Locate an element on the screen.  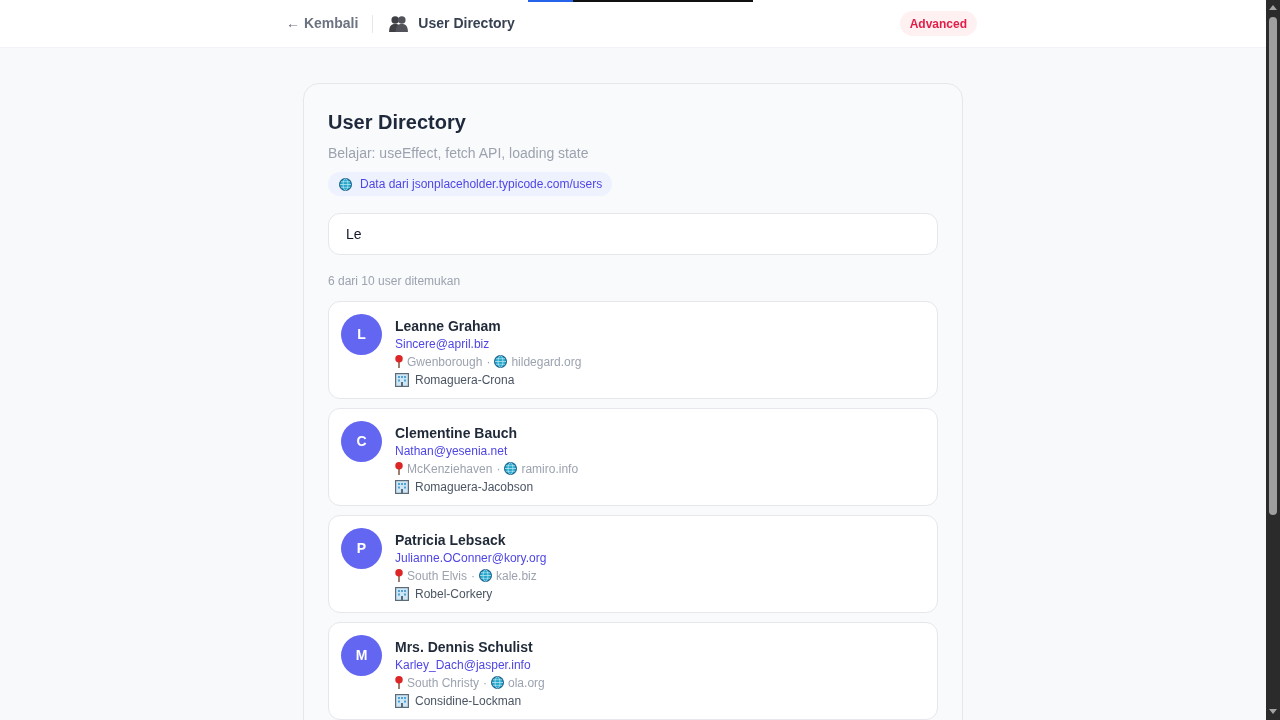
user-email: Julianne.OConner@kory.org is located at coordinates (471, 558).